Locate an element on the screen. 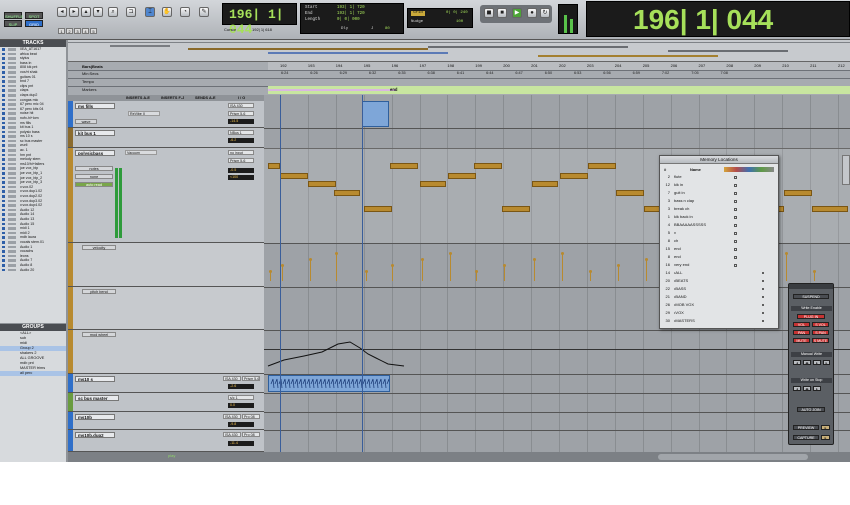  track-name: ms10 s is located at coordinates (95, 379).